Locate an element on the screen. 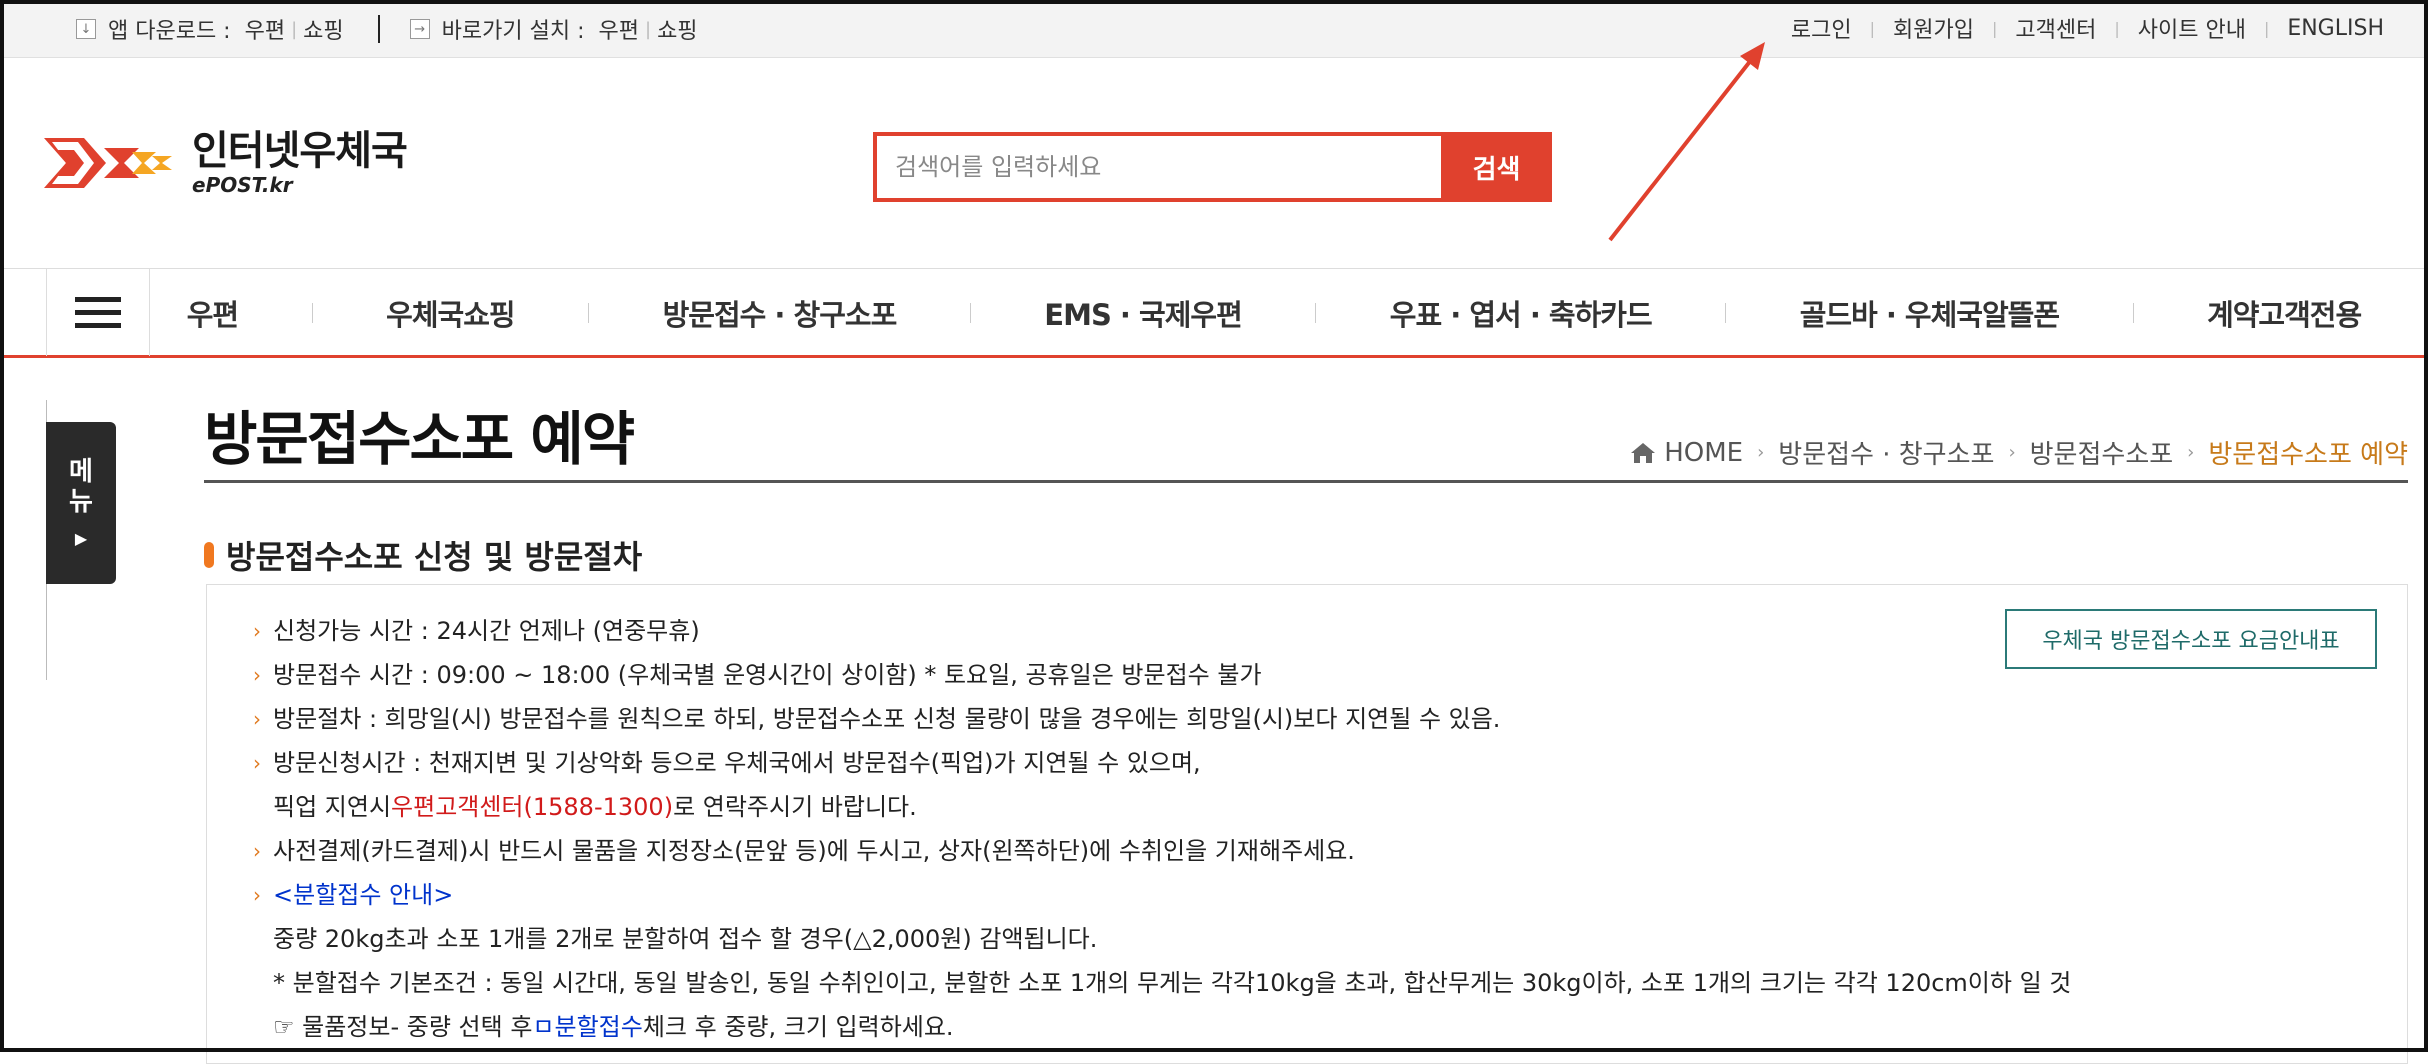 The image size is (2428, 1064). download-links: ↓ 앱 다운로드 : 우편 | 쇼핑 → 바로가기 설치 : 우편 | 쇼핑 is located at coordinates (387, 29).